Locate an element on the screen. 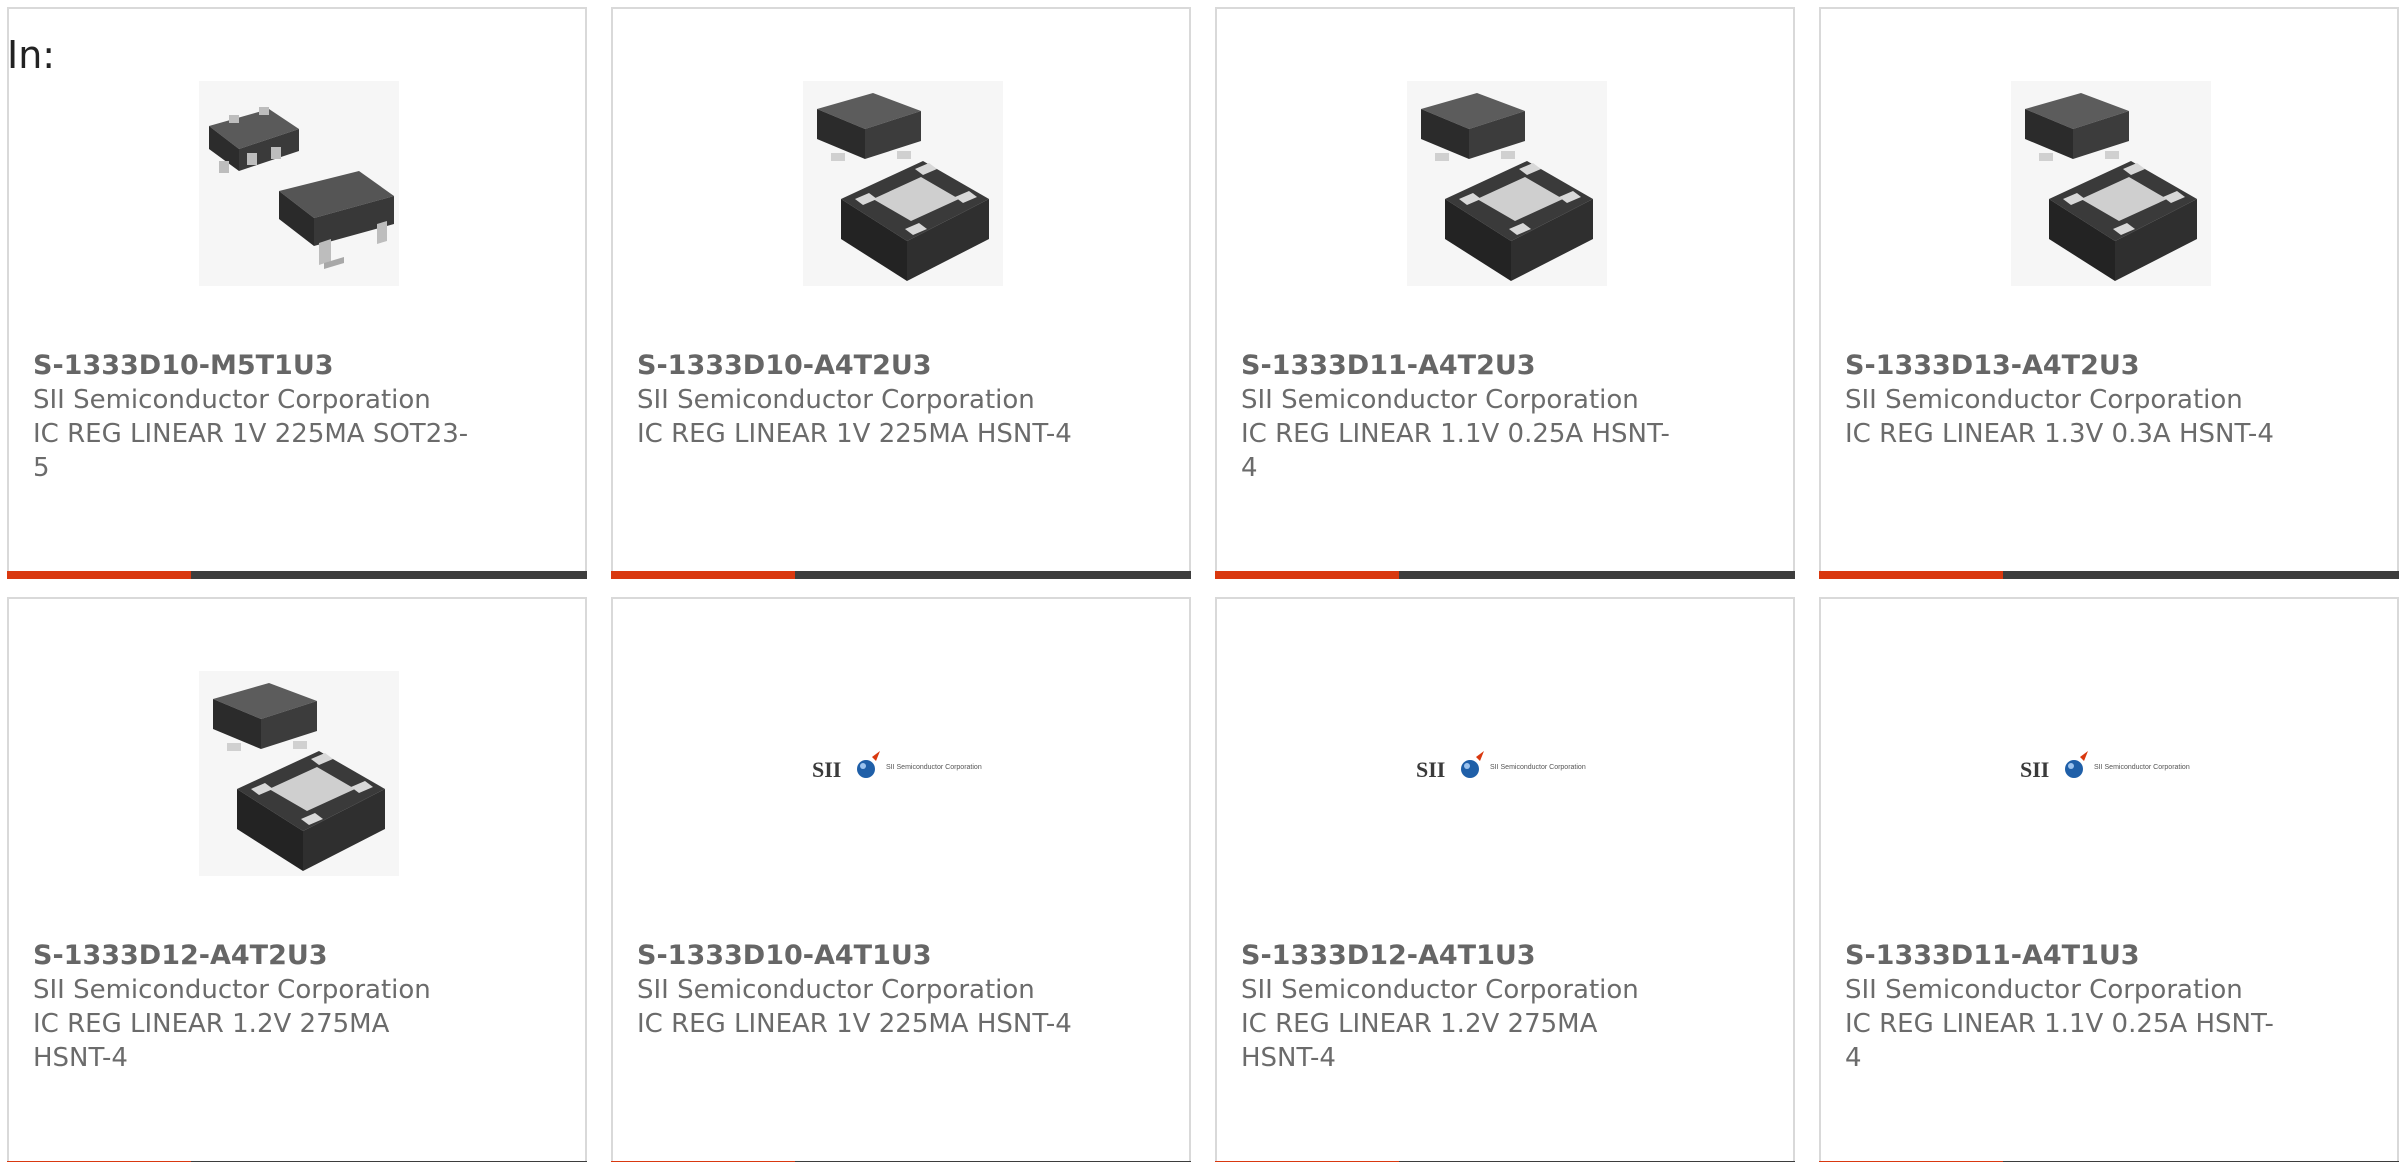 This screenshot has width=2400, height=1162. product-description: IC REG LINEAR 1V 225MA SOT23-5 is located at coordinates (251, 451).